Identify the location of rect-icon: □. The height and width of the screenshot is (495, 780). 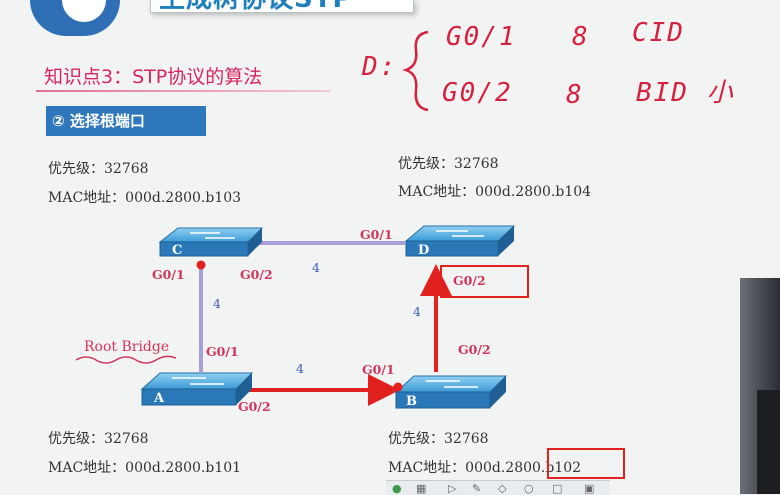
(557, 488).